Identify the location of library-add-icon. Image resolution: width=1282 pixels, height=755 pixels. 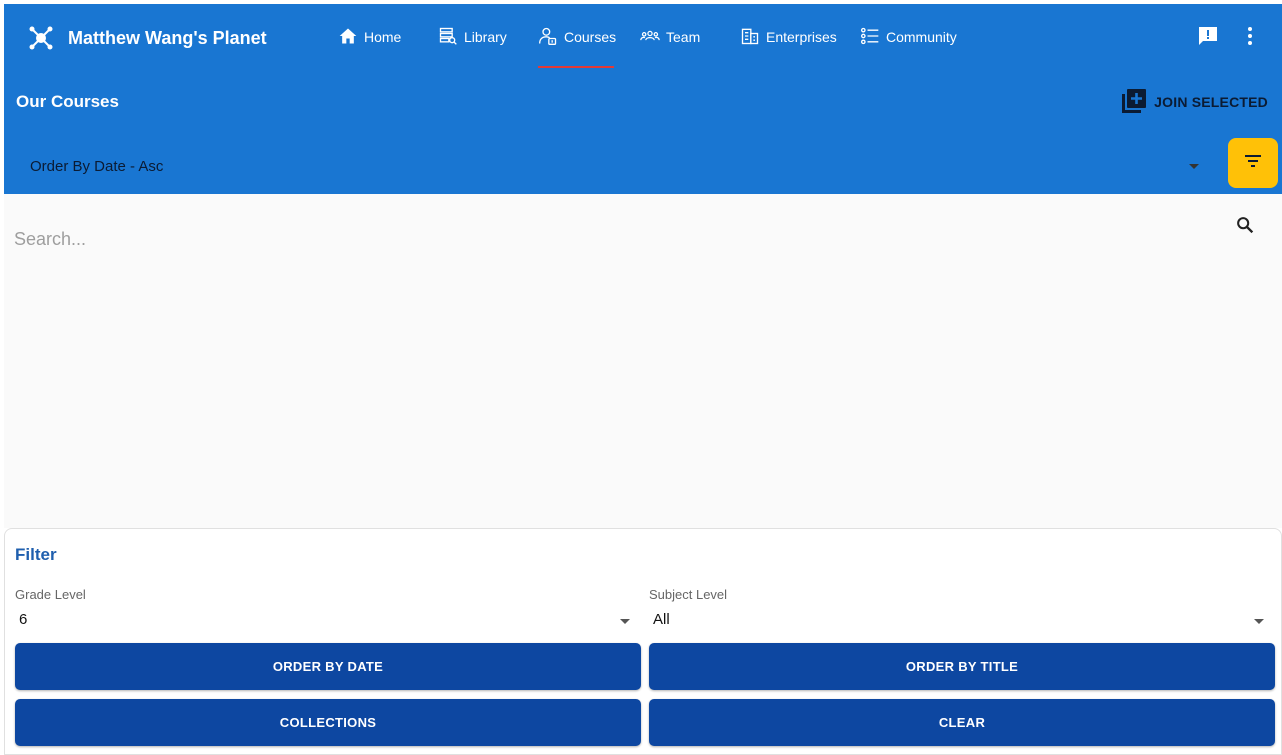
(1134, 102).